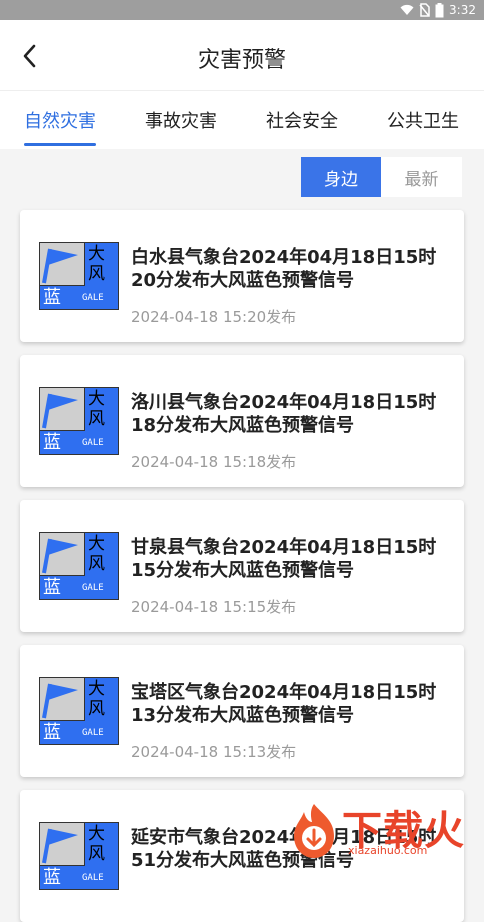  Describe the element at coordinates (423, 120) in the screenshot. I see `tab-public-health: 公共卫生` at that location.